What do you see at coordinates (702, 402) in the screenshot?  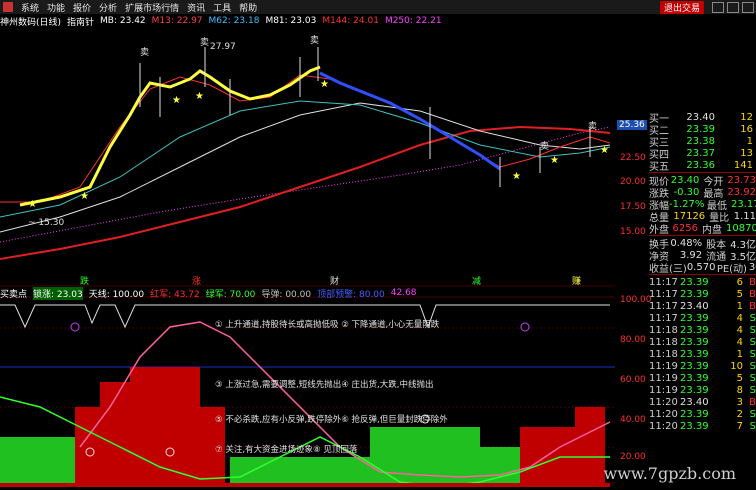 I see `tick-row: 11:20 23.40 3 B` at bounding box center [702, 402].